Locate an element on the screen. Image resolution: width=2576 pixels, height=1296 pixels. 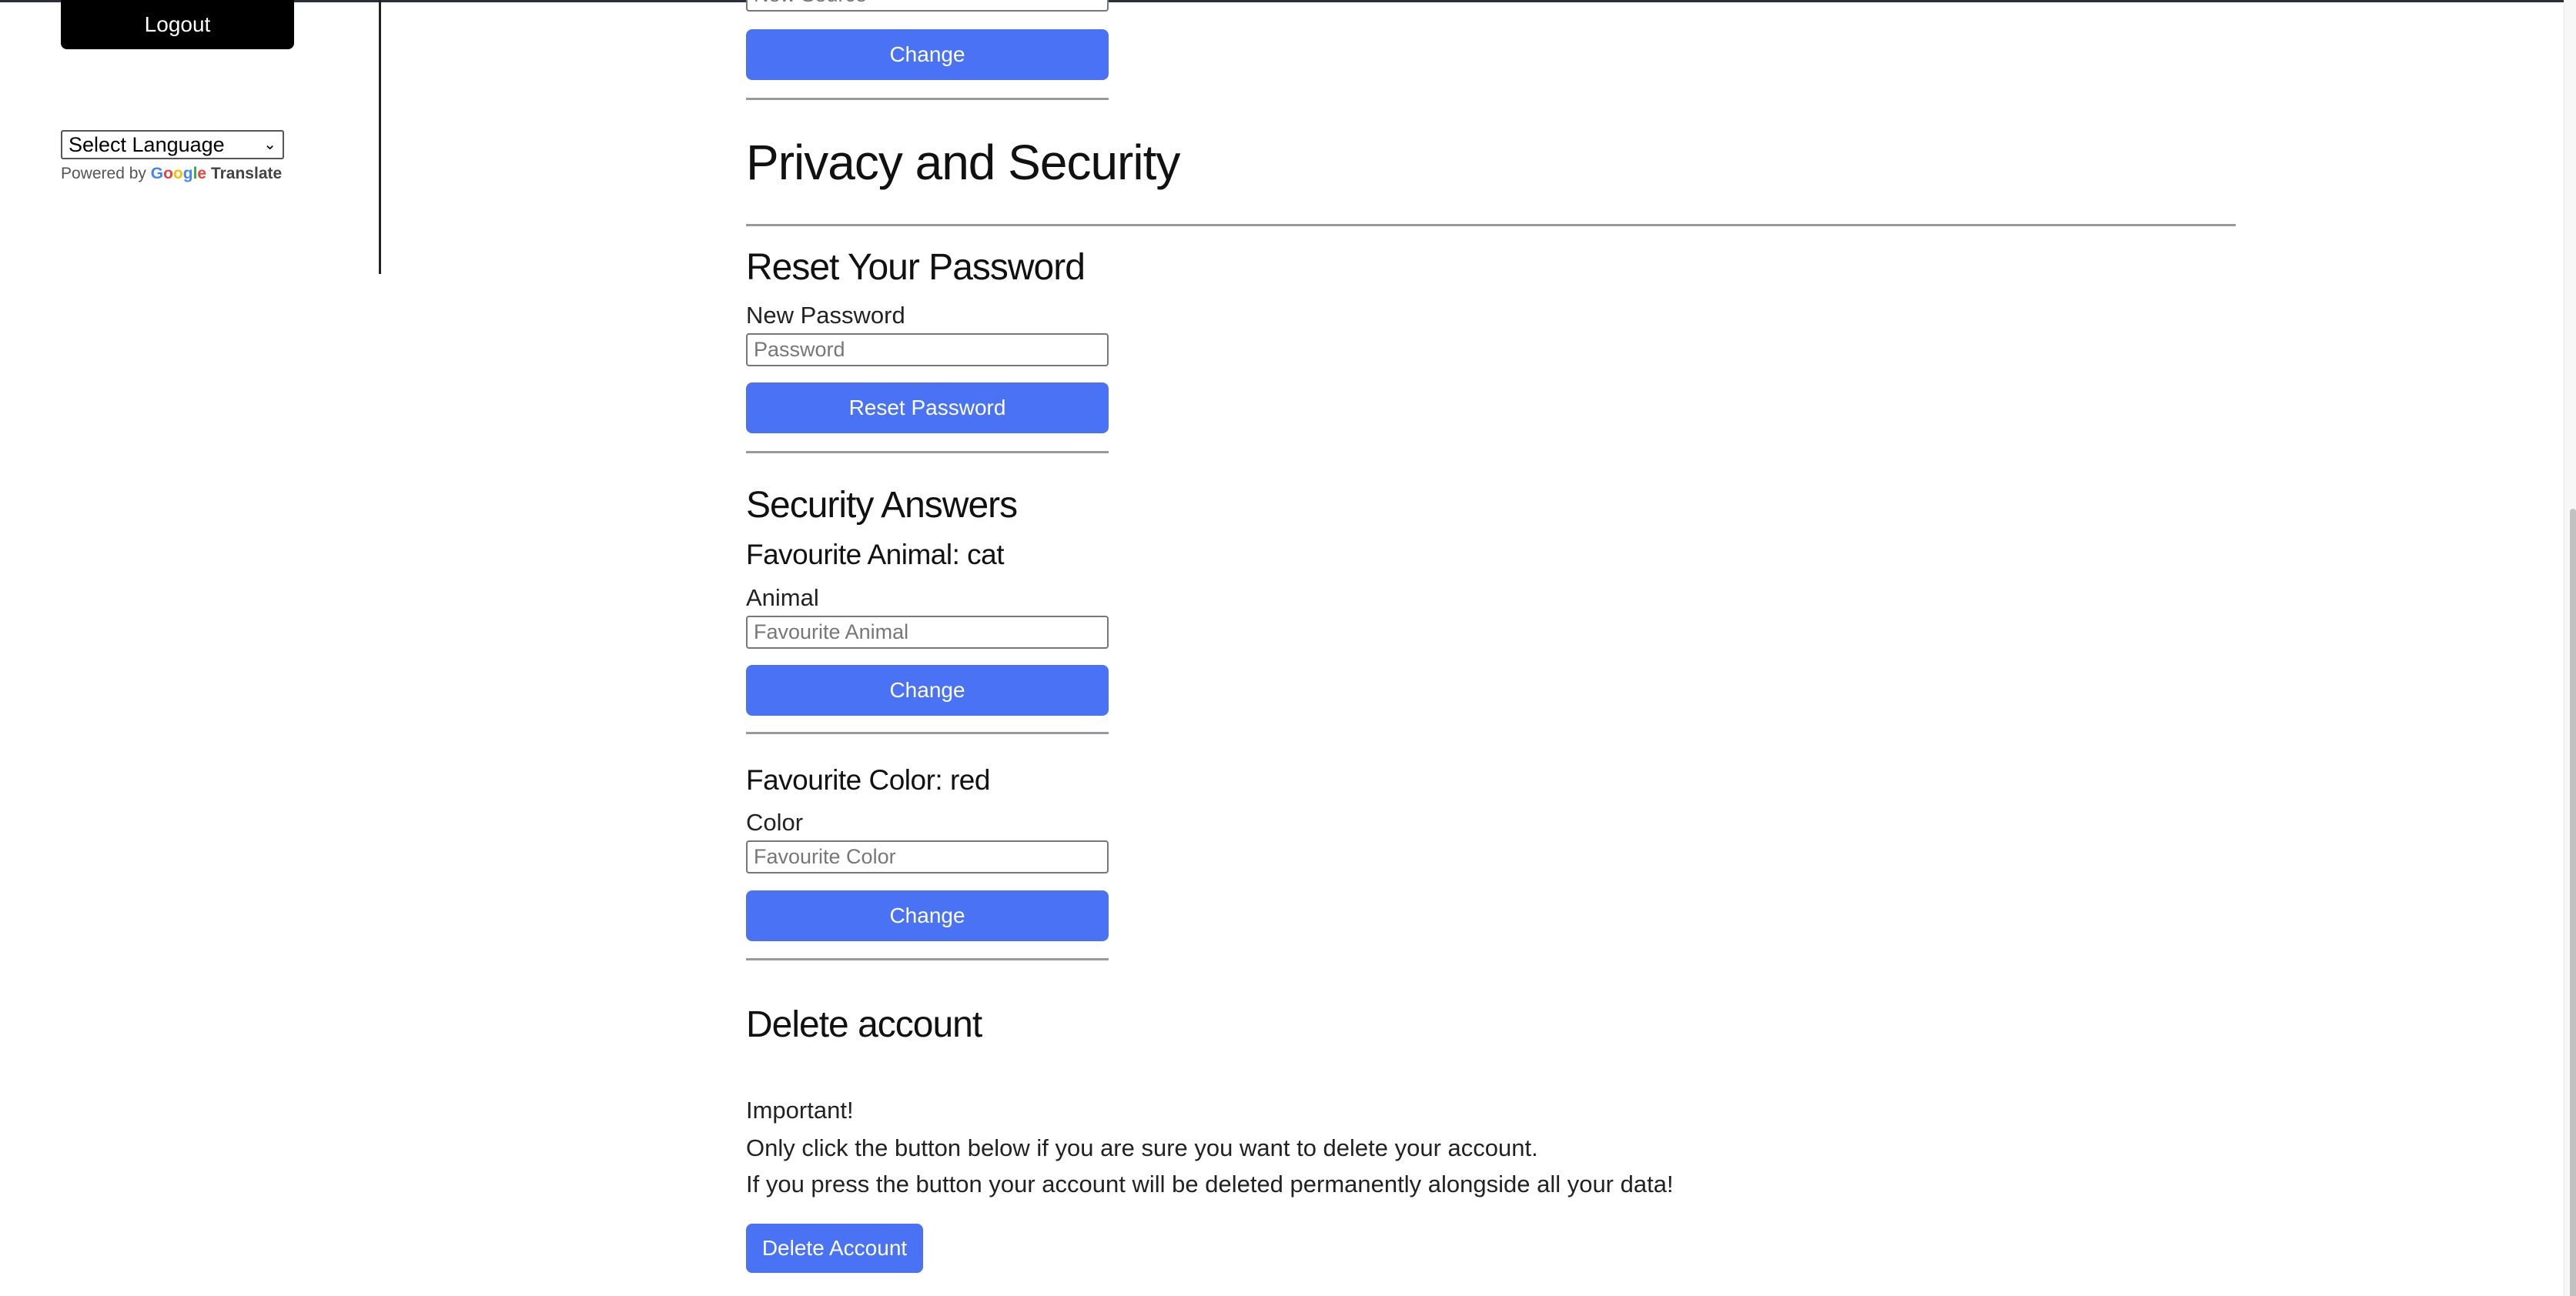
page-title: Privacy and Security is located at coordinates (963, 162).